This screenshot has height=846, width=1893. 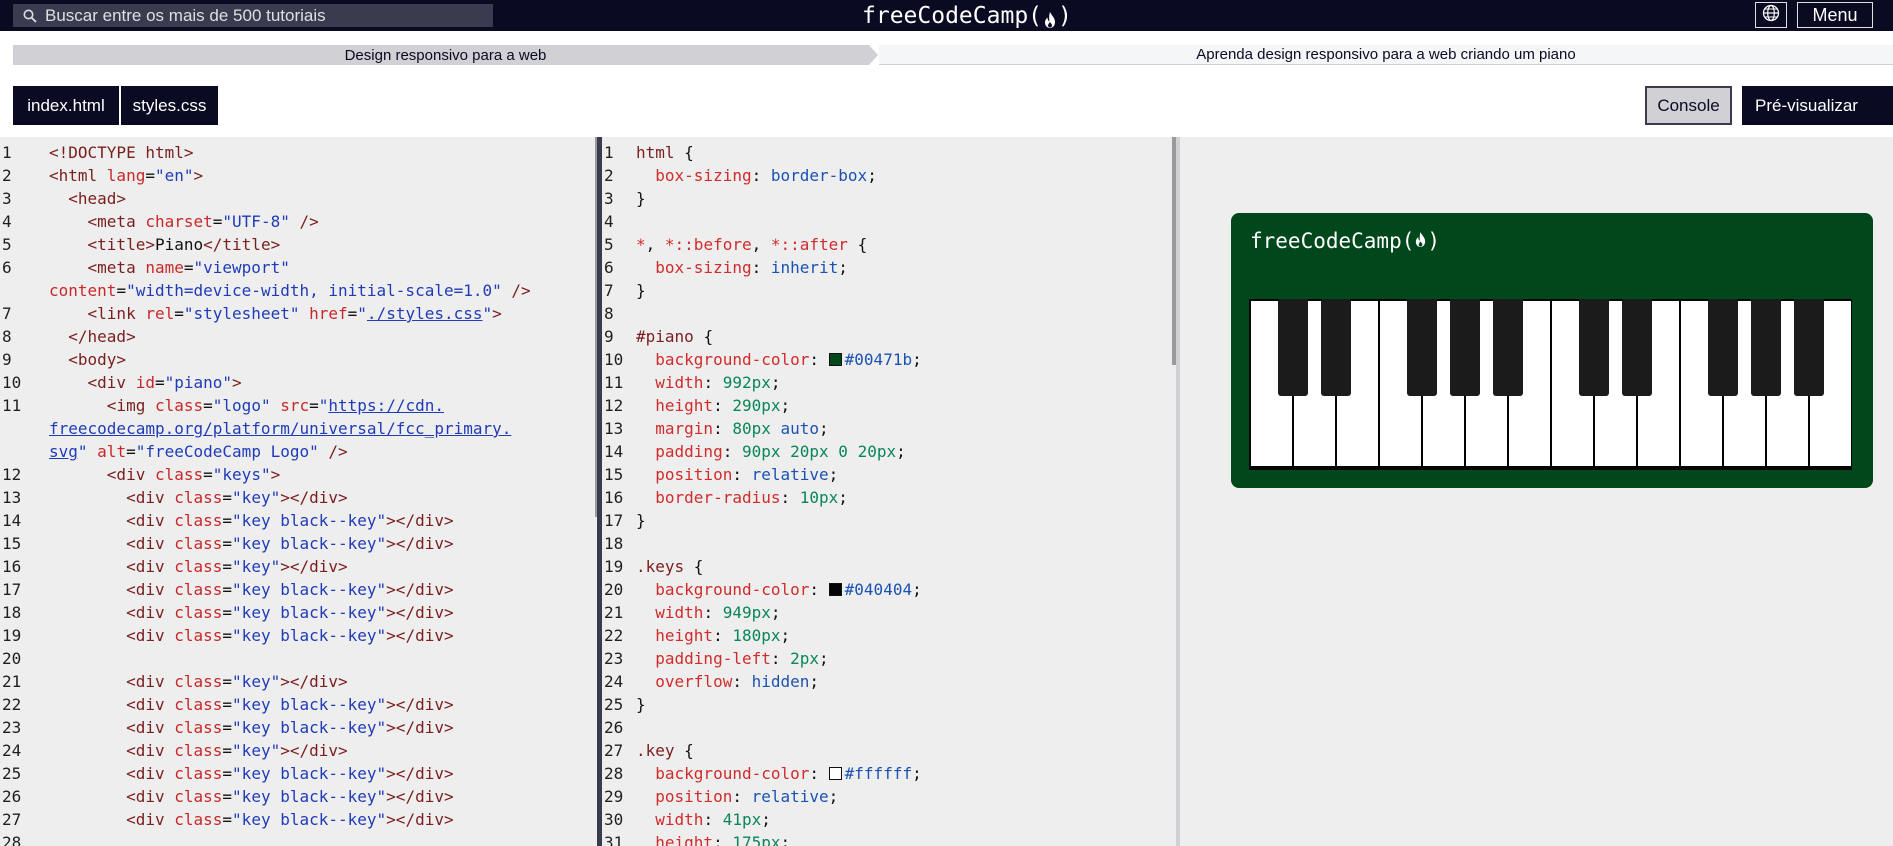 What do you see at coordinates (185, 16) in the screenshot?
I see `search-input: Buscar entre os mais de 500 tutoriais` at bounding box center [185, 16].